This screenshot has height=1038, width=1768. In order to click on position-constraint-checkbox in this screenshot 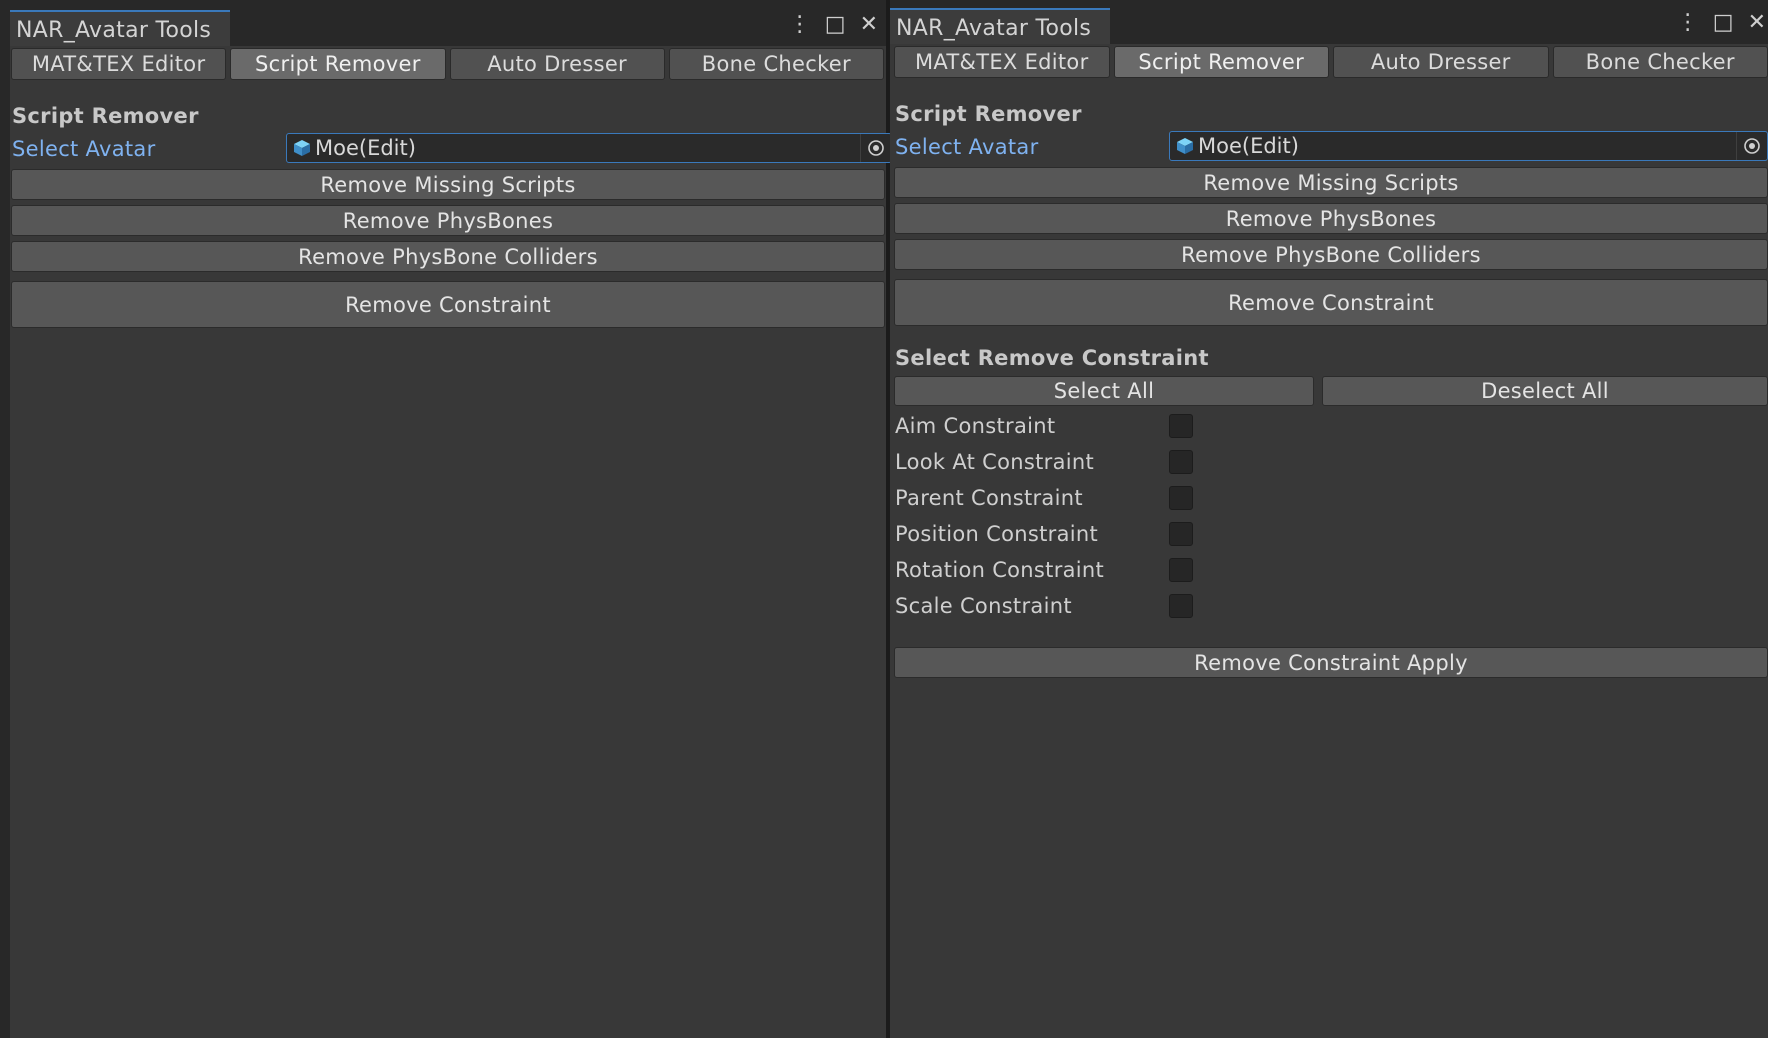, I will do `click(1181, 534)`.